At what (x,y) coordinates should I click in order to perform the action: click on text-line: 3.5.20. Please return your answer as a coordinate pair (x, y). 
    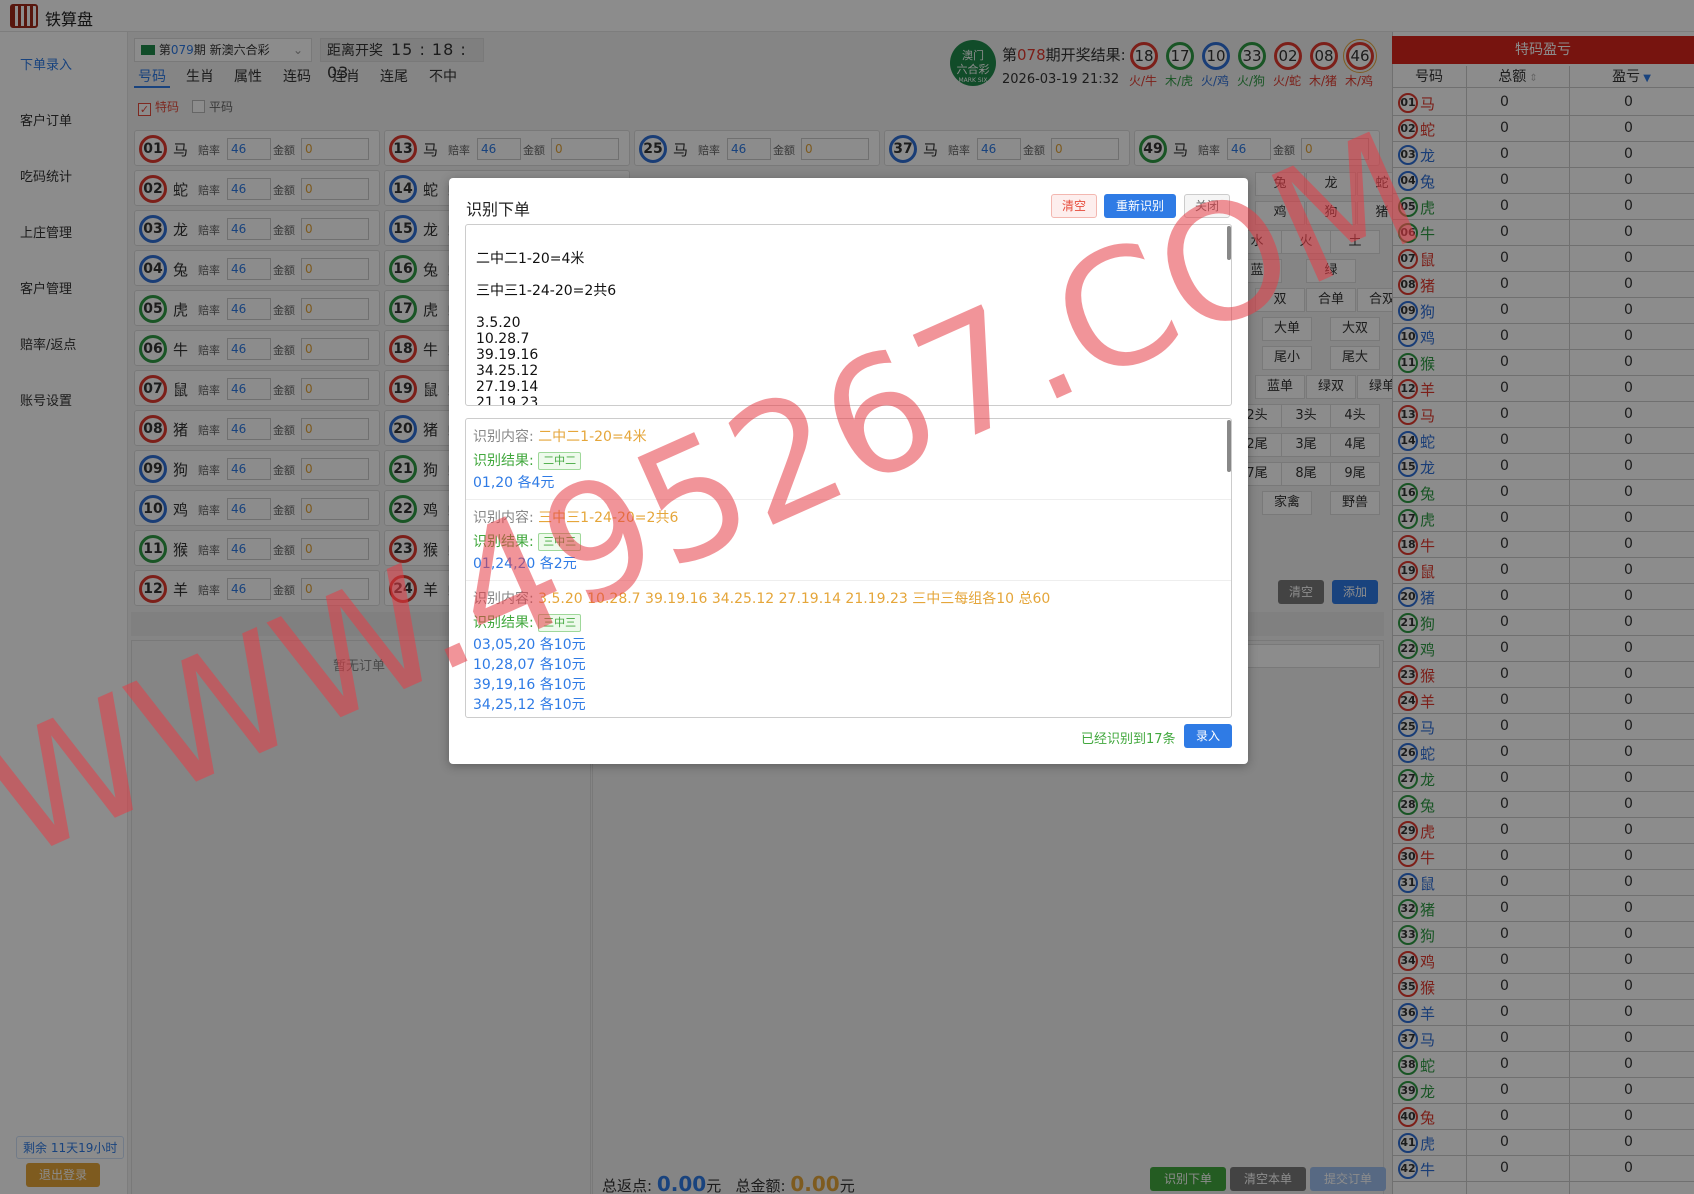
    Looking at the image, I should click on (498, 323).